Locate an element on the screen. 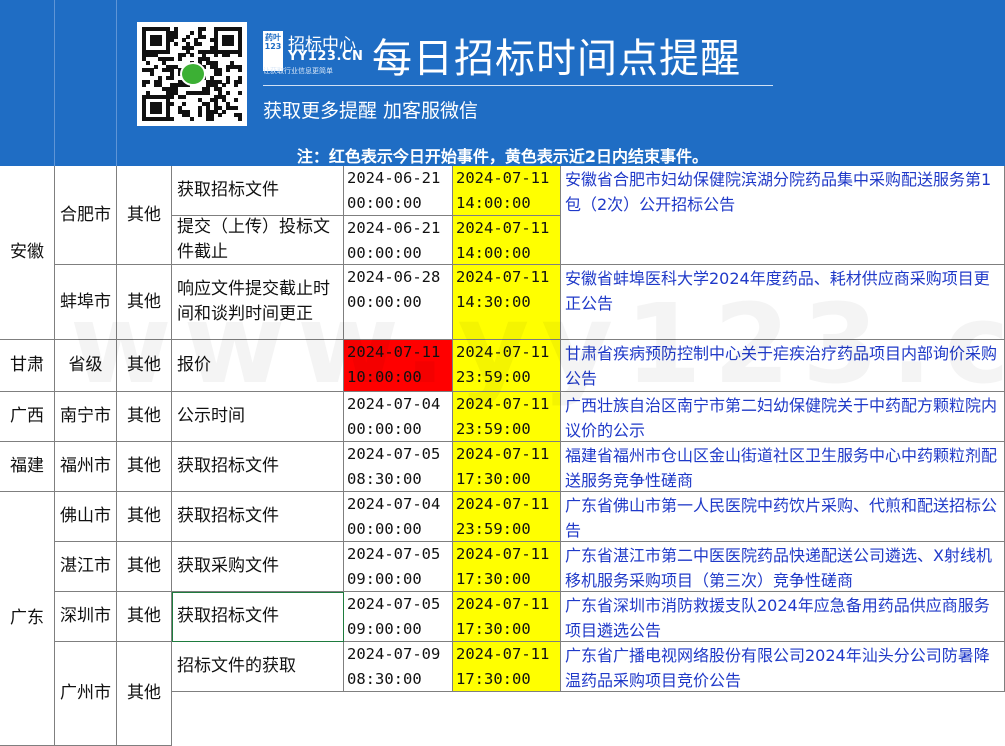 The width and height of the screenshot is (1005, 746). task-cell: 报价 is located at coordinates (258, 366).